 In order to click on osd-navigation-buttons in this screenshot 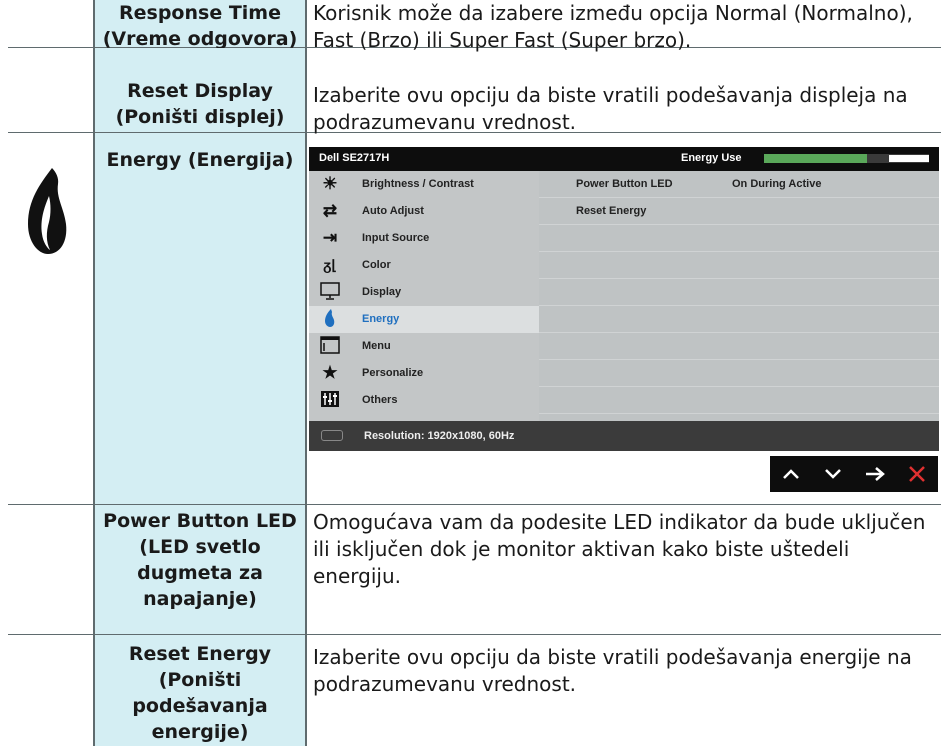, I will do `click(854, 474)`.